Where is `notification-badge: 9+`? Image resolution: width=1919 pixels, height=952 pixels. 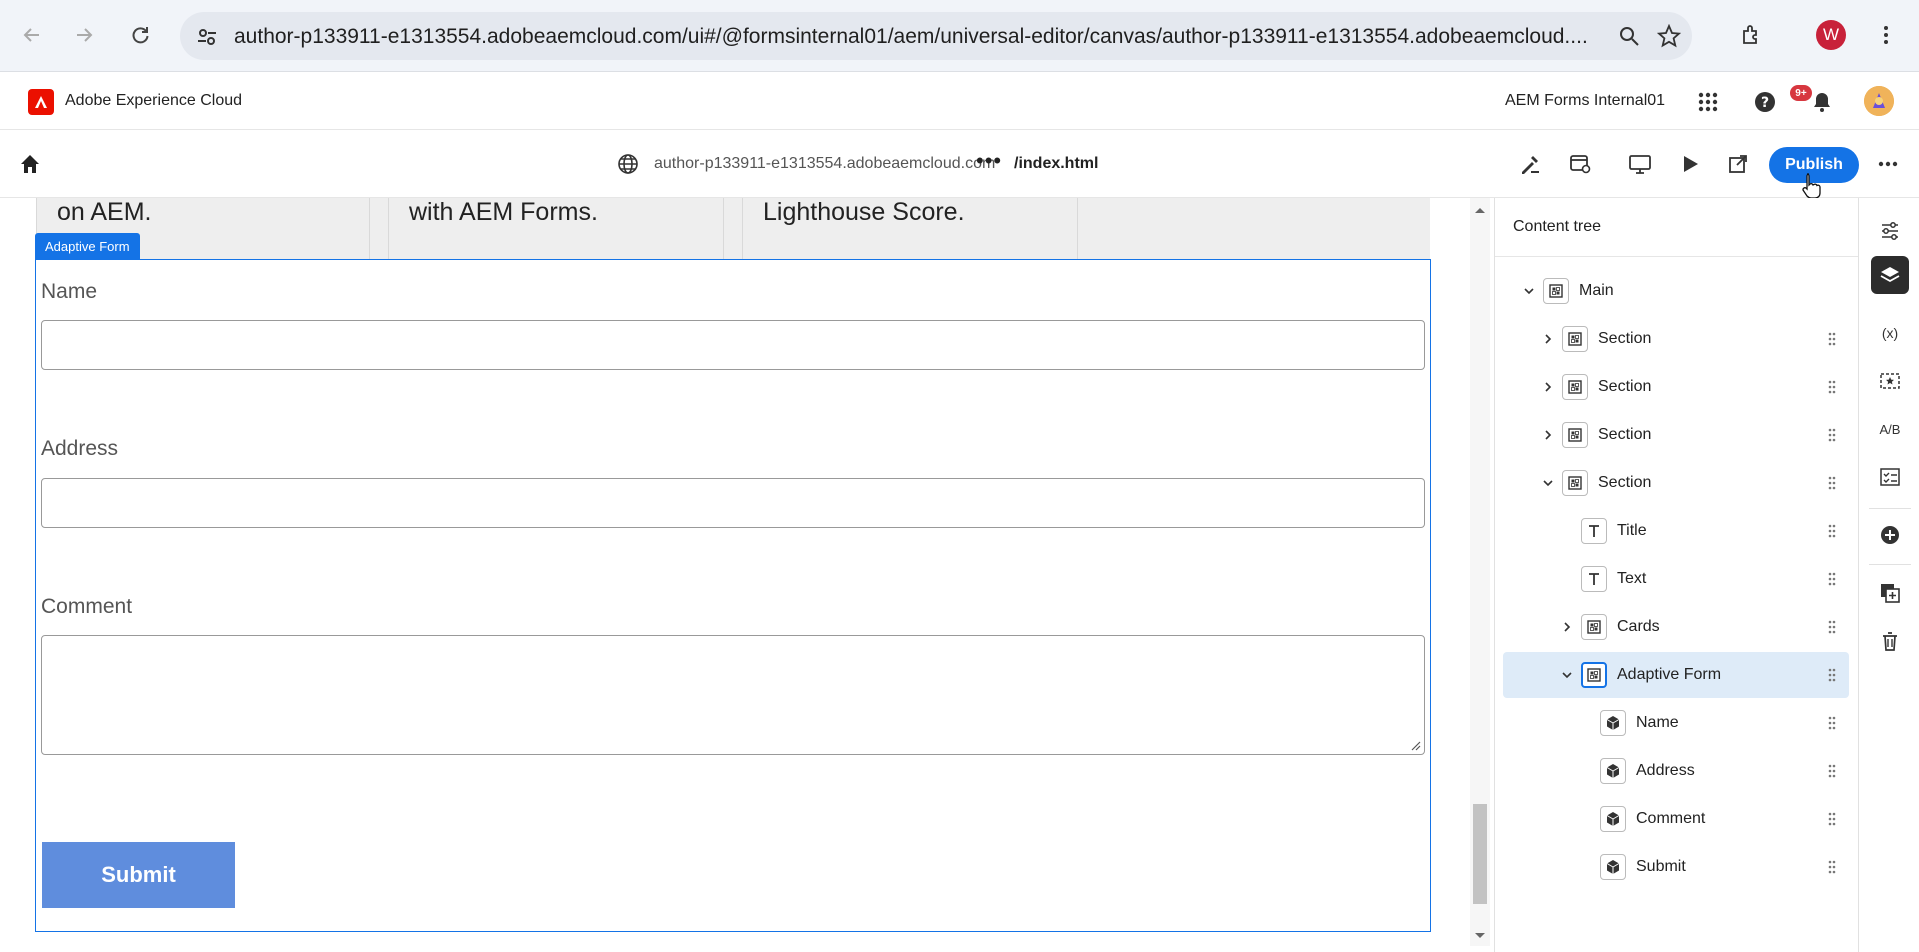 notification-badge: 9+ is located at coordinates (1801, 93).